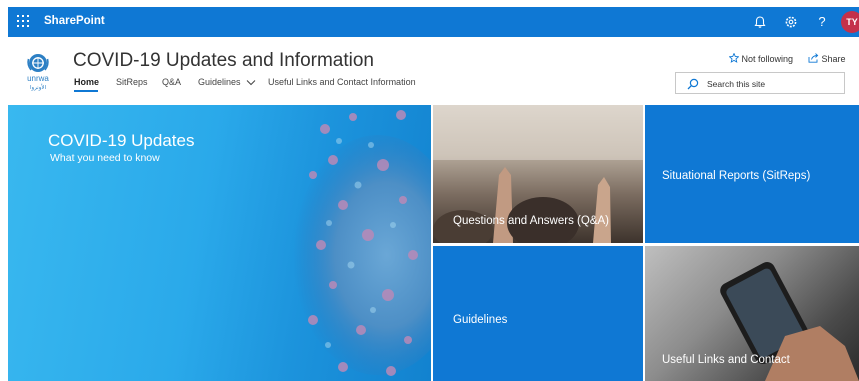 The height and width of the screenshot is (381, 859). What do you see at coordinates (791, 22) in the screenshot?
I see `settings-icon` at bounding box center [791, 22].